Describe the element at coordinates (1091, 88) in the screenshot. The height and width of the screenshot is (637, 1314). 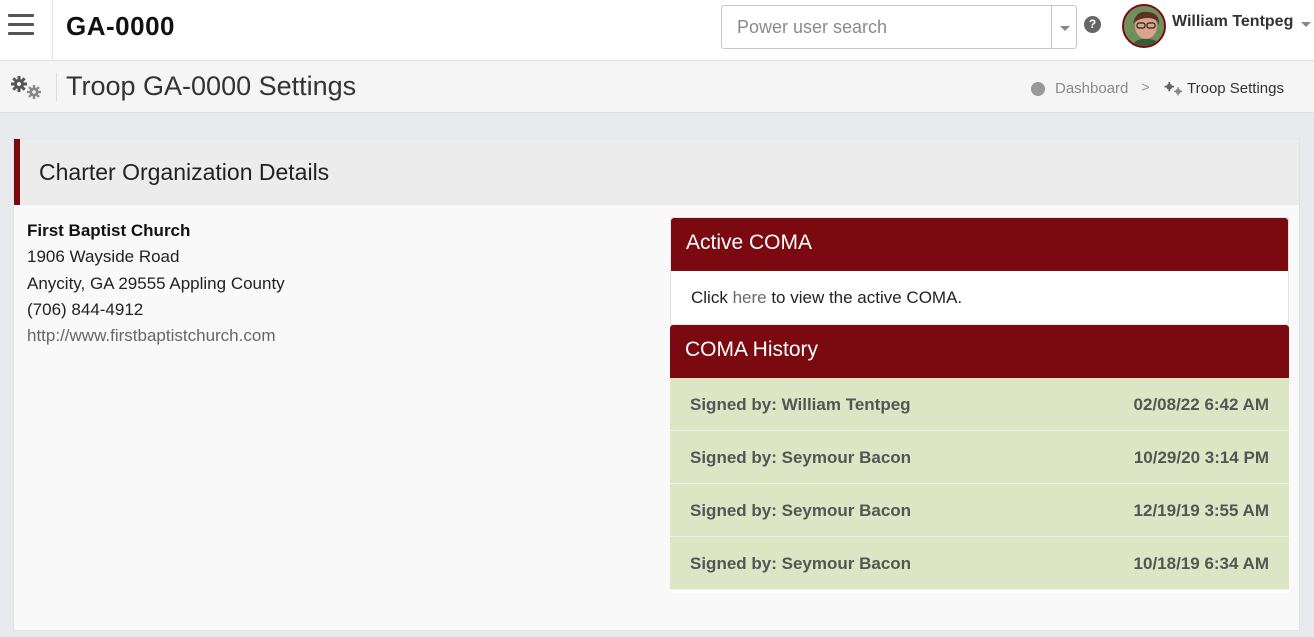
I see `breadcrumb-dashboard-link: Dashboard` at that location.